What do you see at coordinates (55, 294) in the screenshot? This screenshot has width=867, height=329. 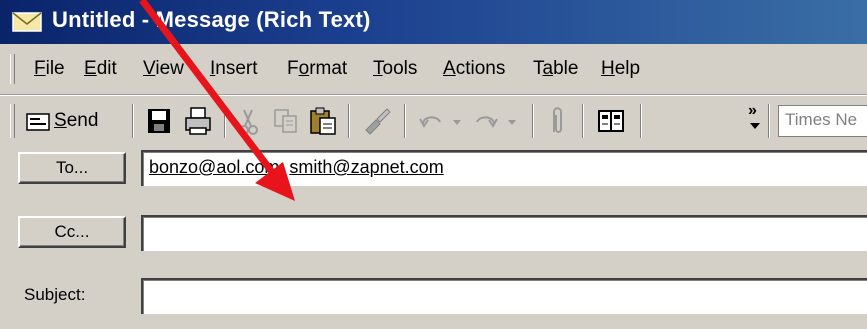 I see `subject-label: Subject:` at bounding box center [55, 294].